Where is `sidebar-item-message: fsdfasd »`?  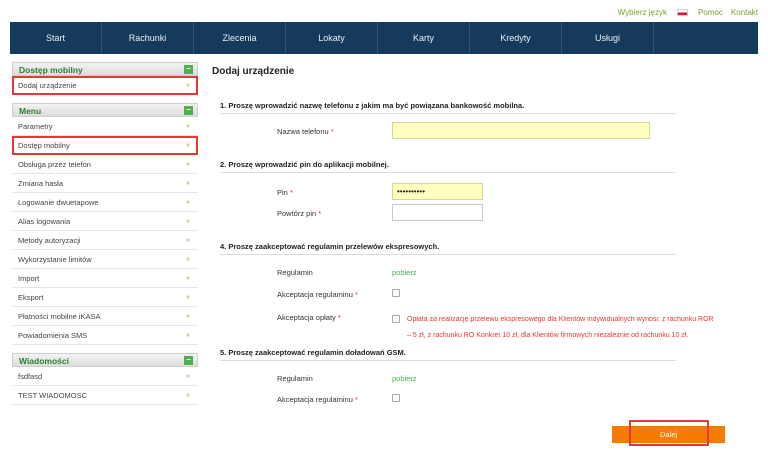
sidebar-item-message: fsdfasd » is located at coordinates (105, 376).